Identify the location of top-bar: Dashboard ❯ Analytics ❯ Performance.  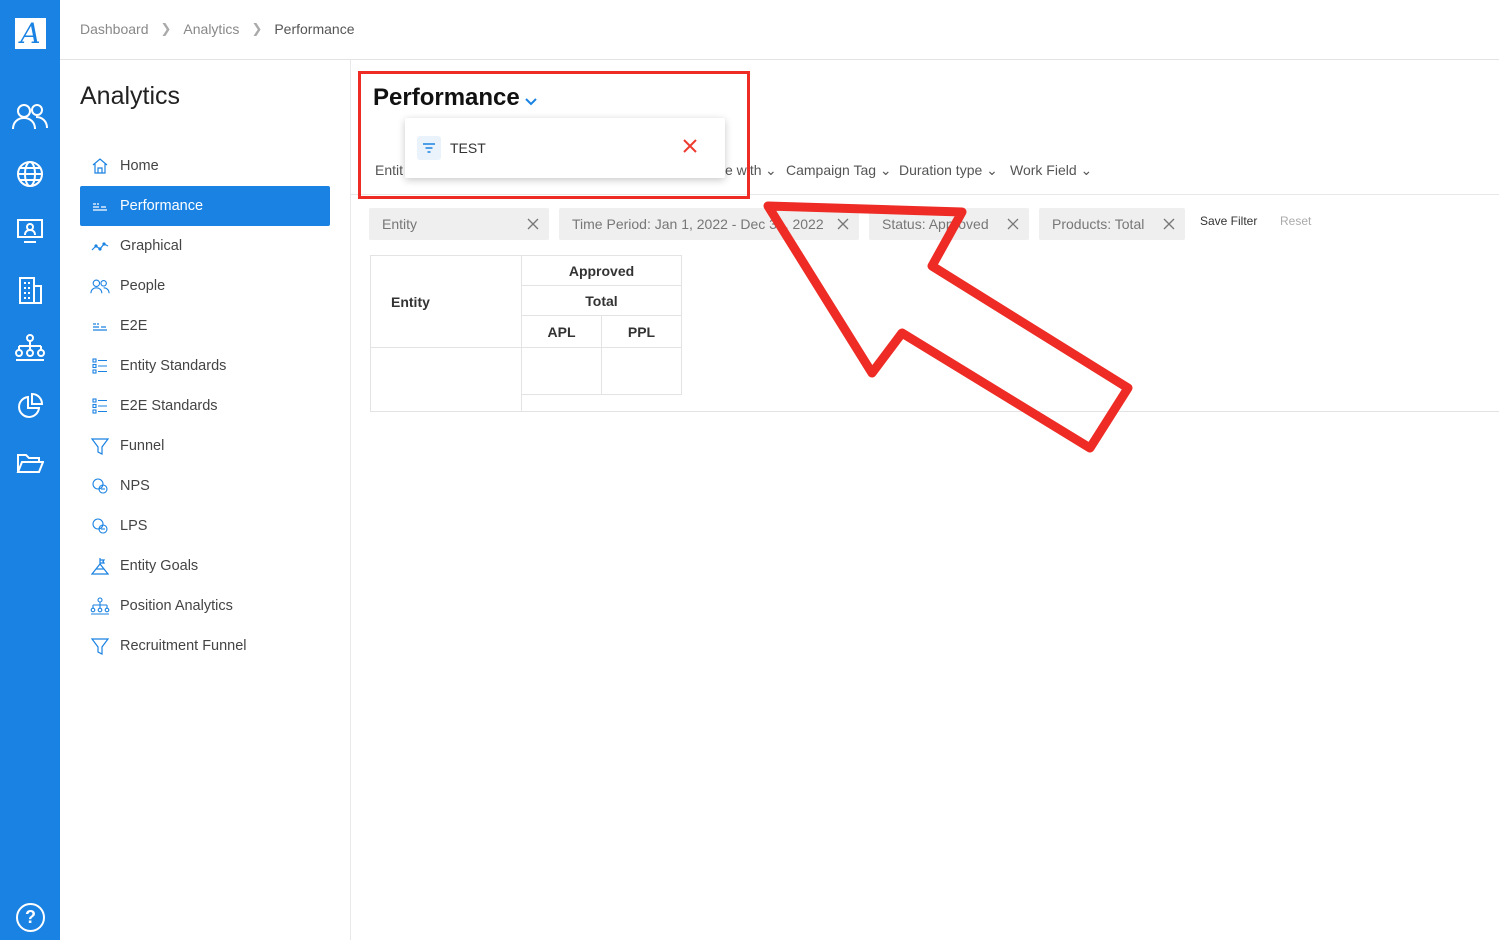
(779, 30).